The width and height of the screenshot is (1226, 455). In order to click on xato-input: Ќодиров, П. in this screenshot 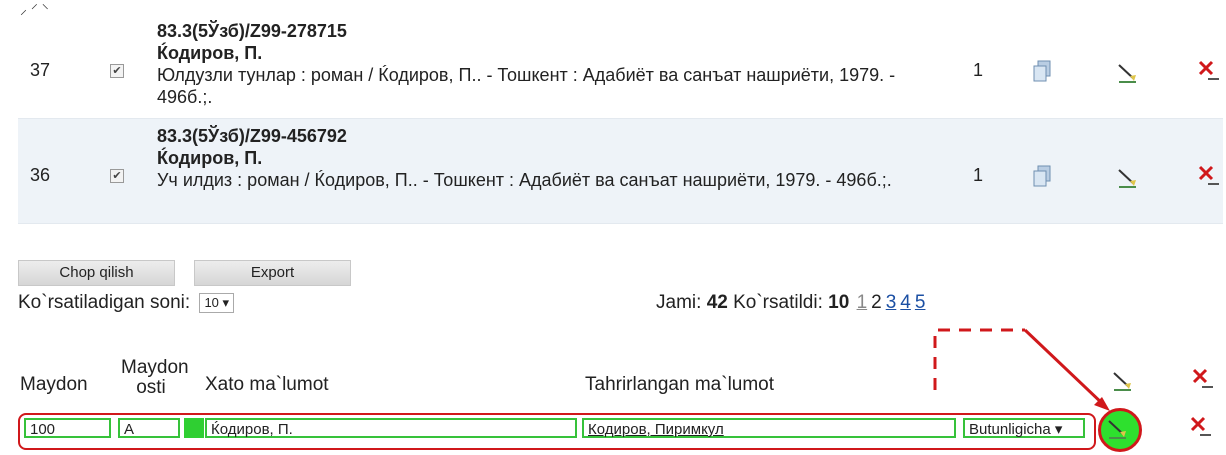, I will do `click(391, 428)`.